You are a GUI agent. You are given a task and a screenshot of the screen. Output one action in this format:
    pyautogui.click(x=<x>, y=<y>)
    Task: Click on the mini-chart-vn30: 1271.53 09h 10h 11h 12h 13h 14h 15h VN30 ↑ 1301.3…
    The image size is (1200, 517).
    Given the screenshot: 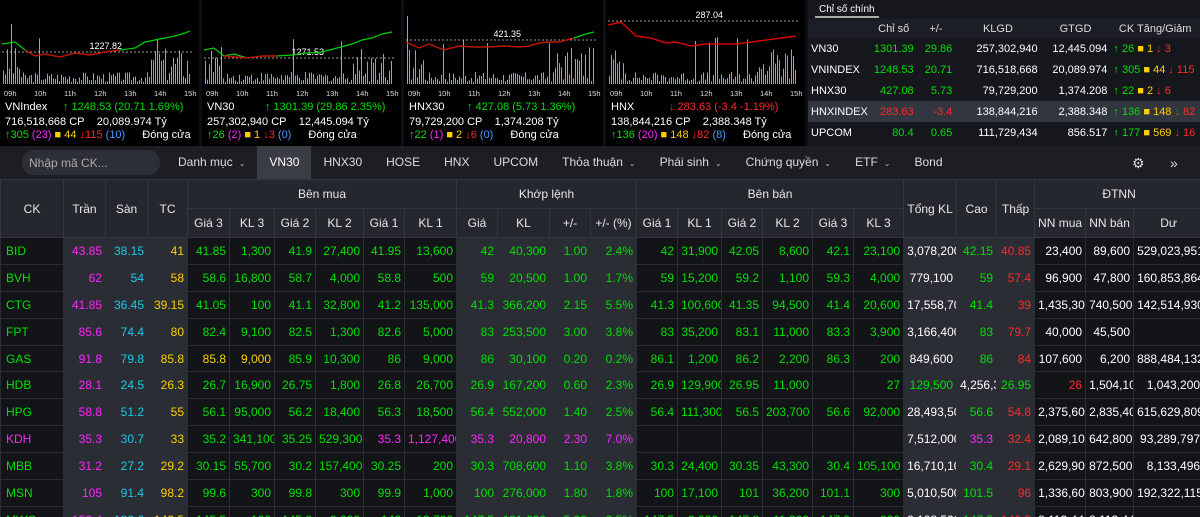 What is the action you would take?
    pyautogui.click(x=301, y=73)
    